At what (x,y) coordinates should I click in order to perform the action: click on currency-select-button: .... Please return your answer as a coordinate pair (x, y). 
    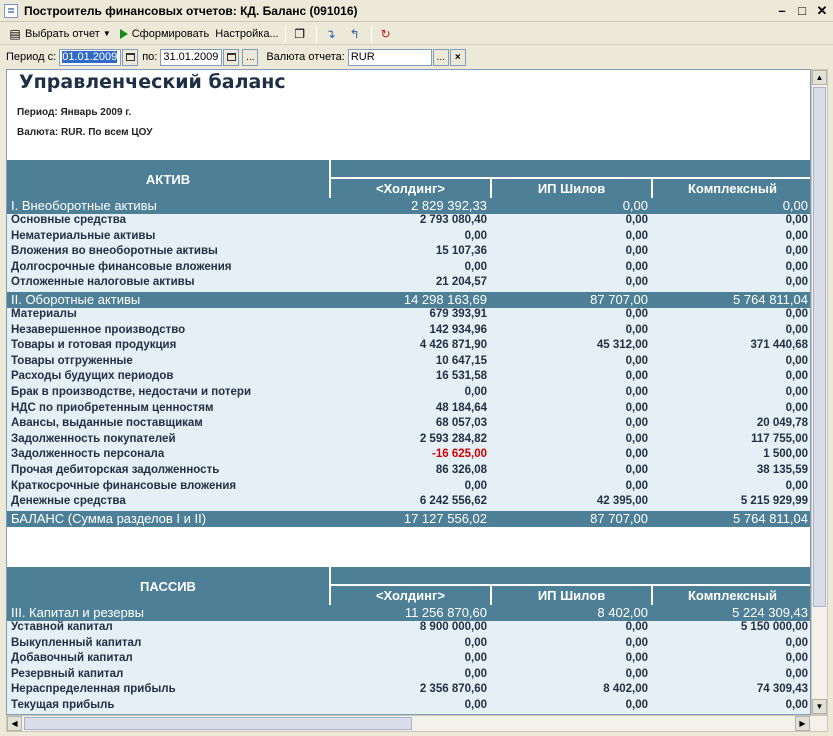
    Looking at the image, I should click on (440, 57).